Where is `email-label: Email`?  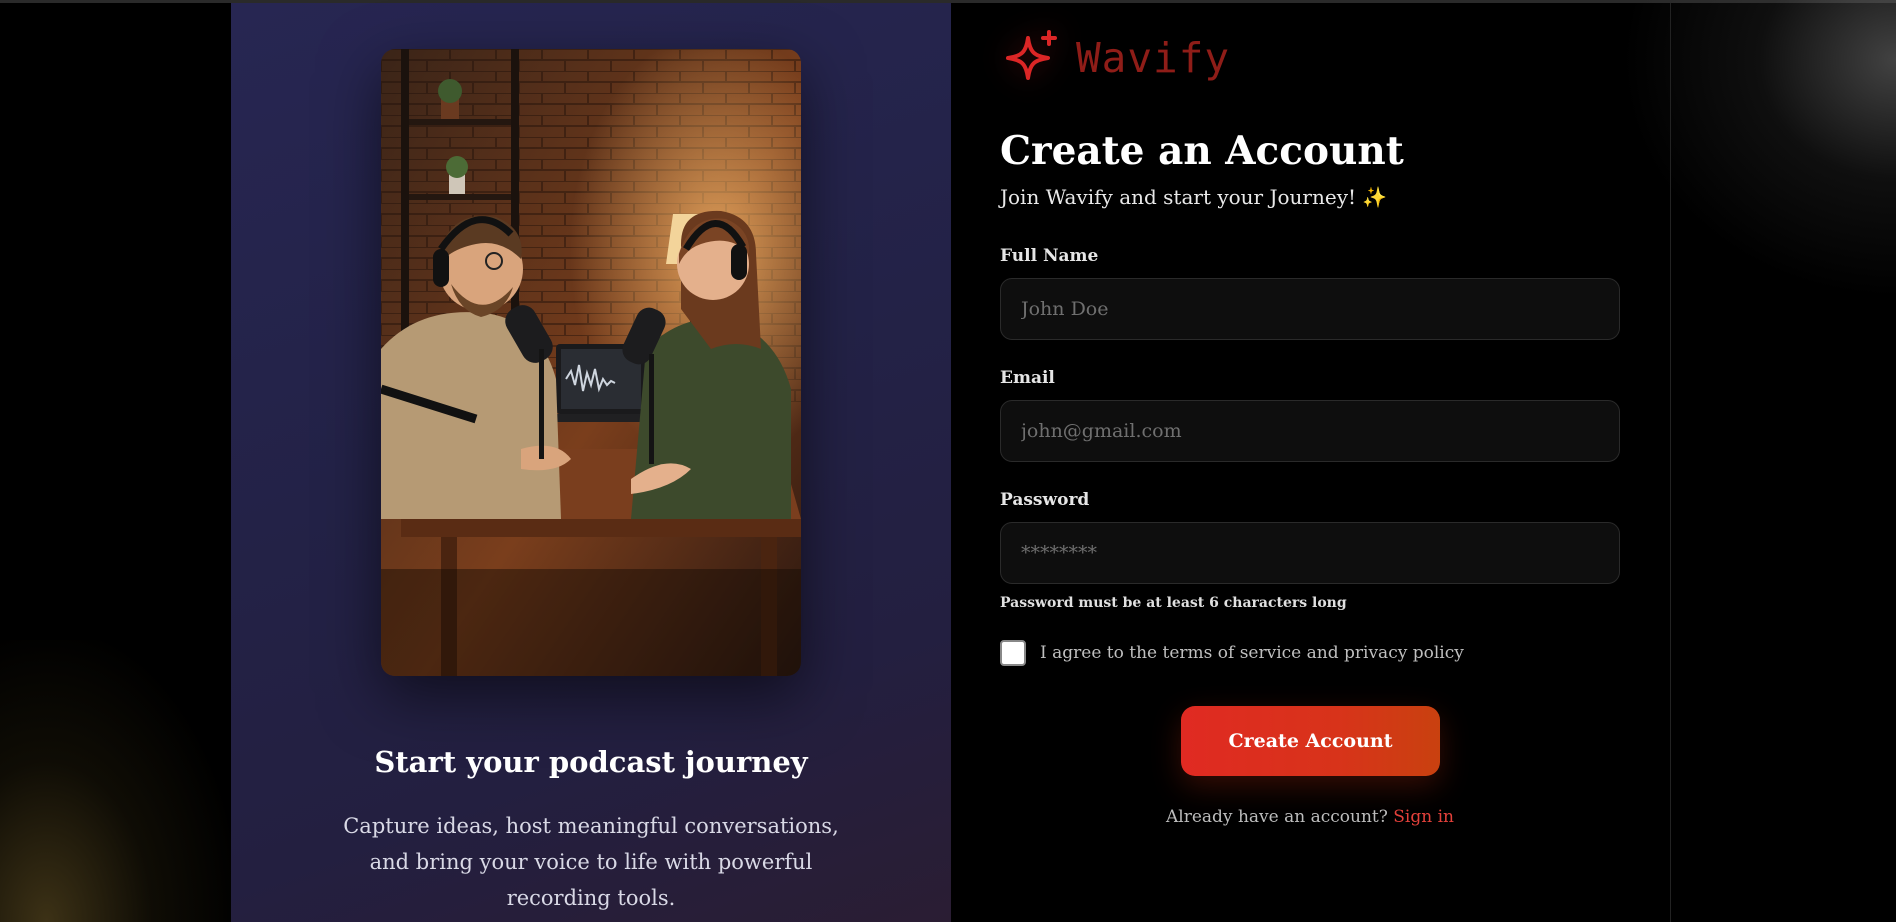
email-label: Email is located at coordinates (1027, 378).